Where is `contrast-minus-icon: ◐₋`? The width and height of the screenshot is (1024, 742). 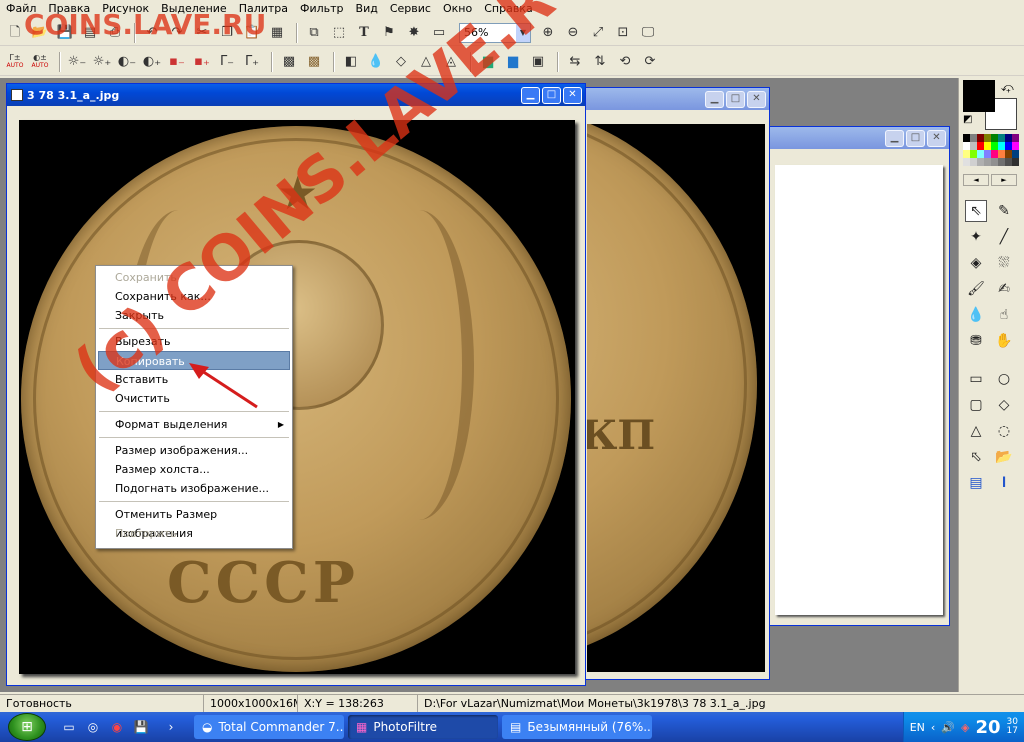 contrast-minus-icon: ◐₋ is located at coordinates (127, 62).